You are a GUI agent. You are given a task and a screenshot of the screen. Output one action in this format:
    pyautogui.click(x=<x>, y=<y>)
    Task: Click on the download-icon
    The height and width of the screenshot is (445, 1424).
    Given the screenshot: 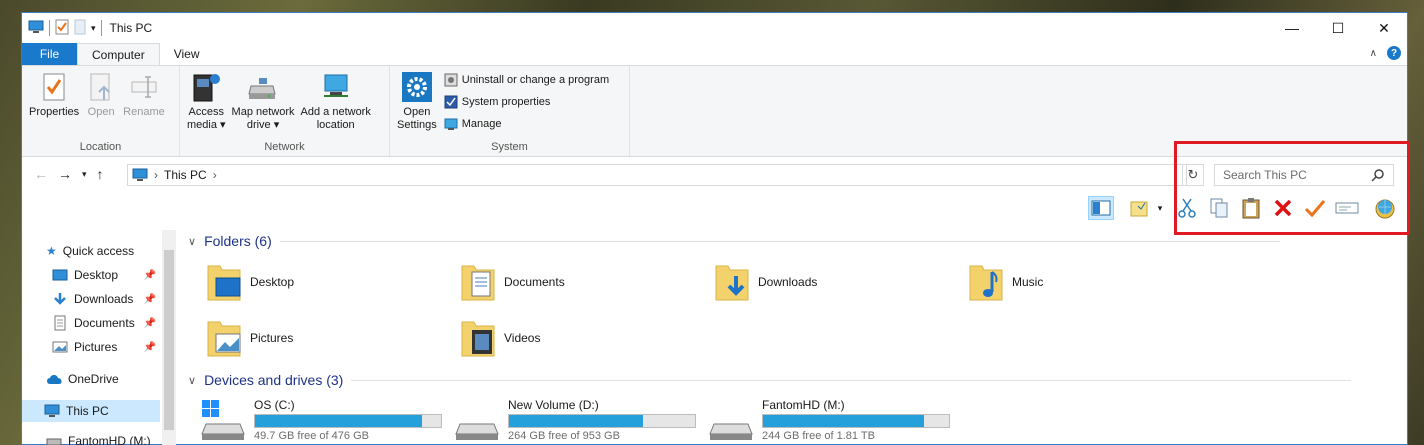 What is the action you would take?
    pyautogui.click(x=60, y=299)
    